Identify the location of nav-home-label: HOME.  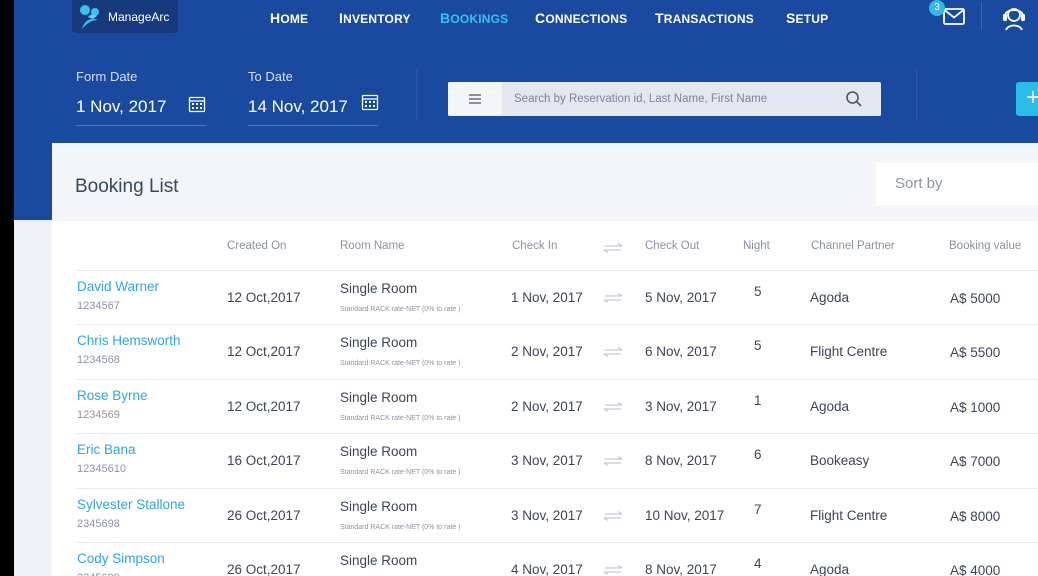
(289, 18).